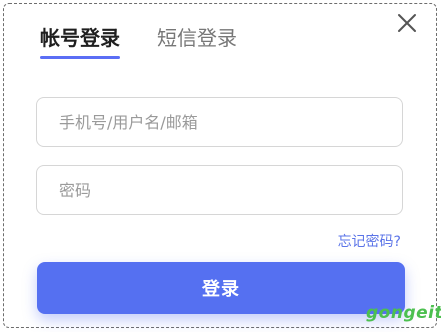  I want to click on password-input, so click(219, 190).